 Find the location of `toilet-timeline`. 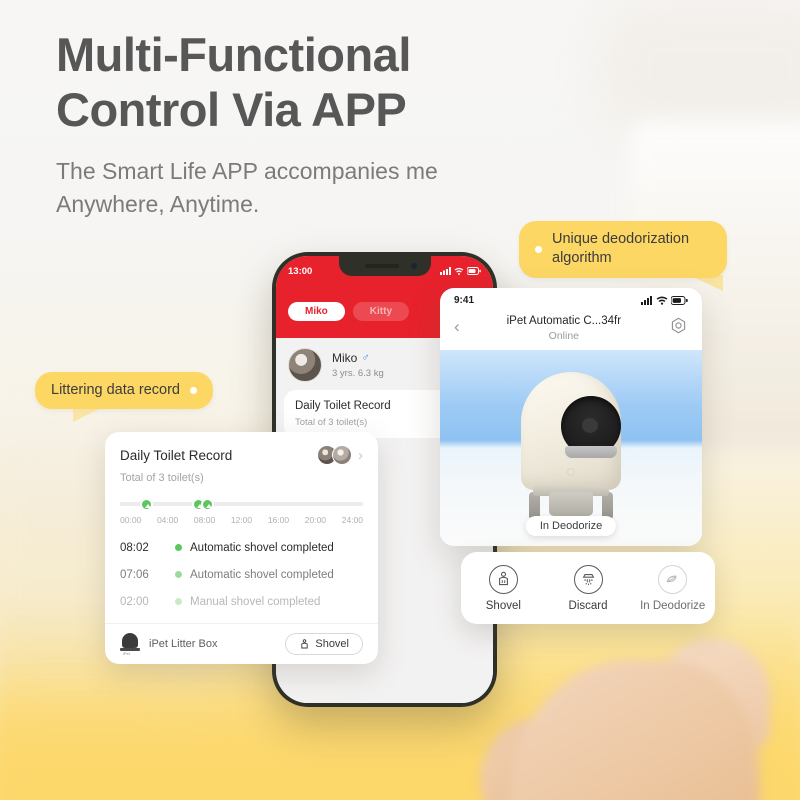

toilet-timeline is located at coordinates (241, 504).